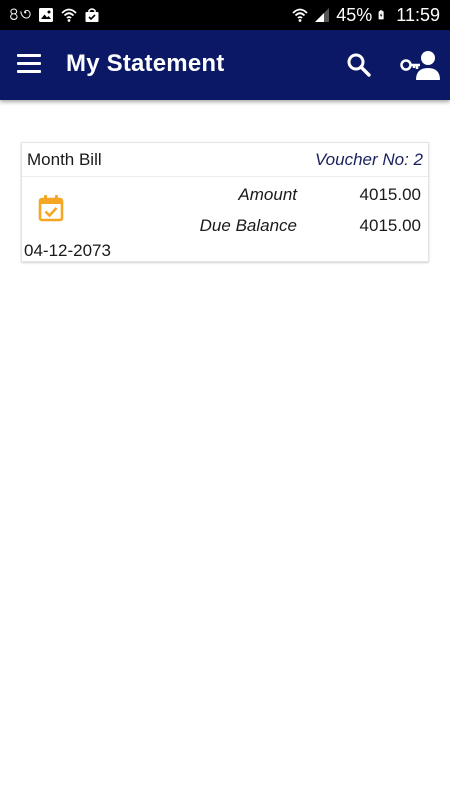 Image resolution: width=450 pixels, height=800 pixels. What do you see at coordinates (354, 14) in the screenshot?
I see `battery-percent: 45%` at bounding box center [354, 14].